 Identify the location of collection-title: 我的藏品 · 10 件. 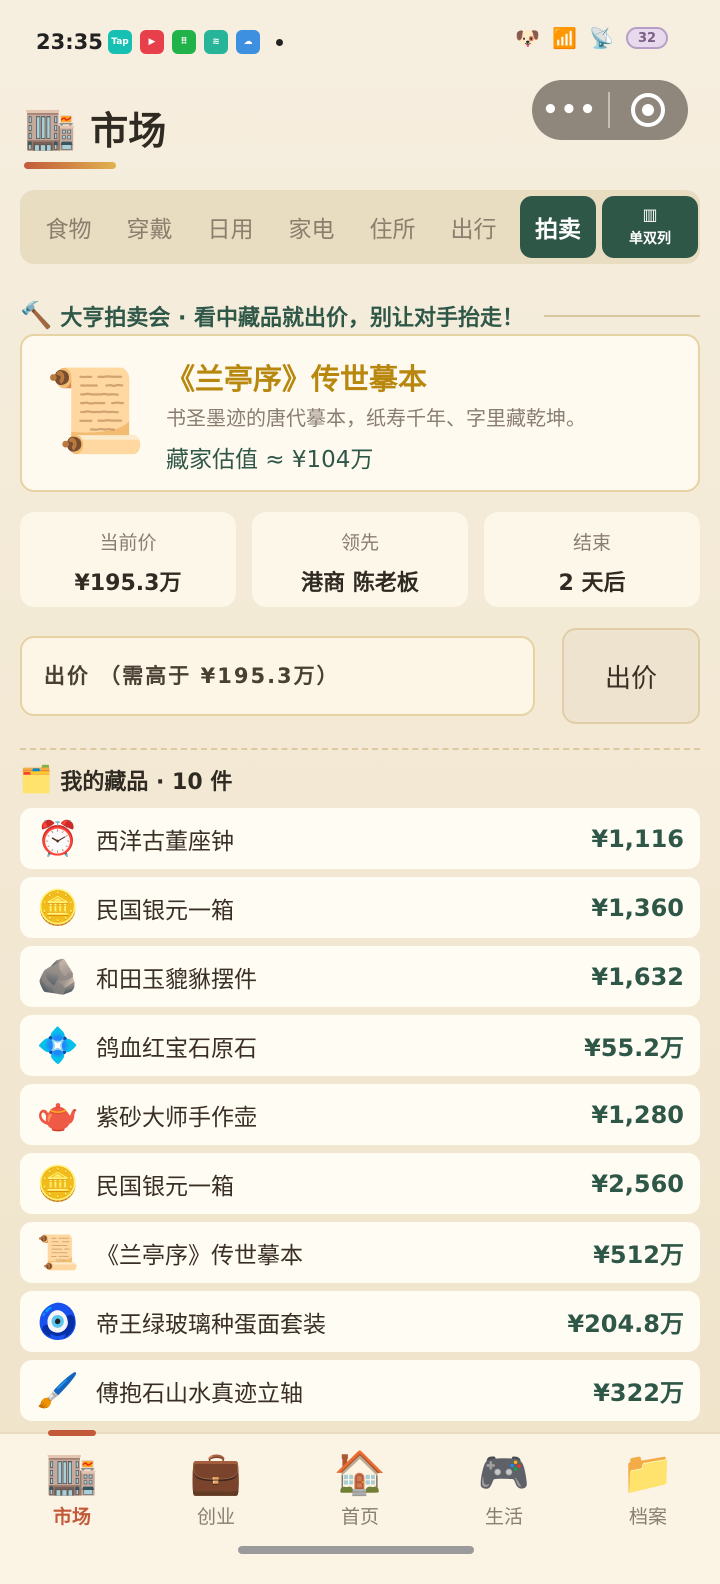
(146, 782).